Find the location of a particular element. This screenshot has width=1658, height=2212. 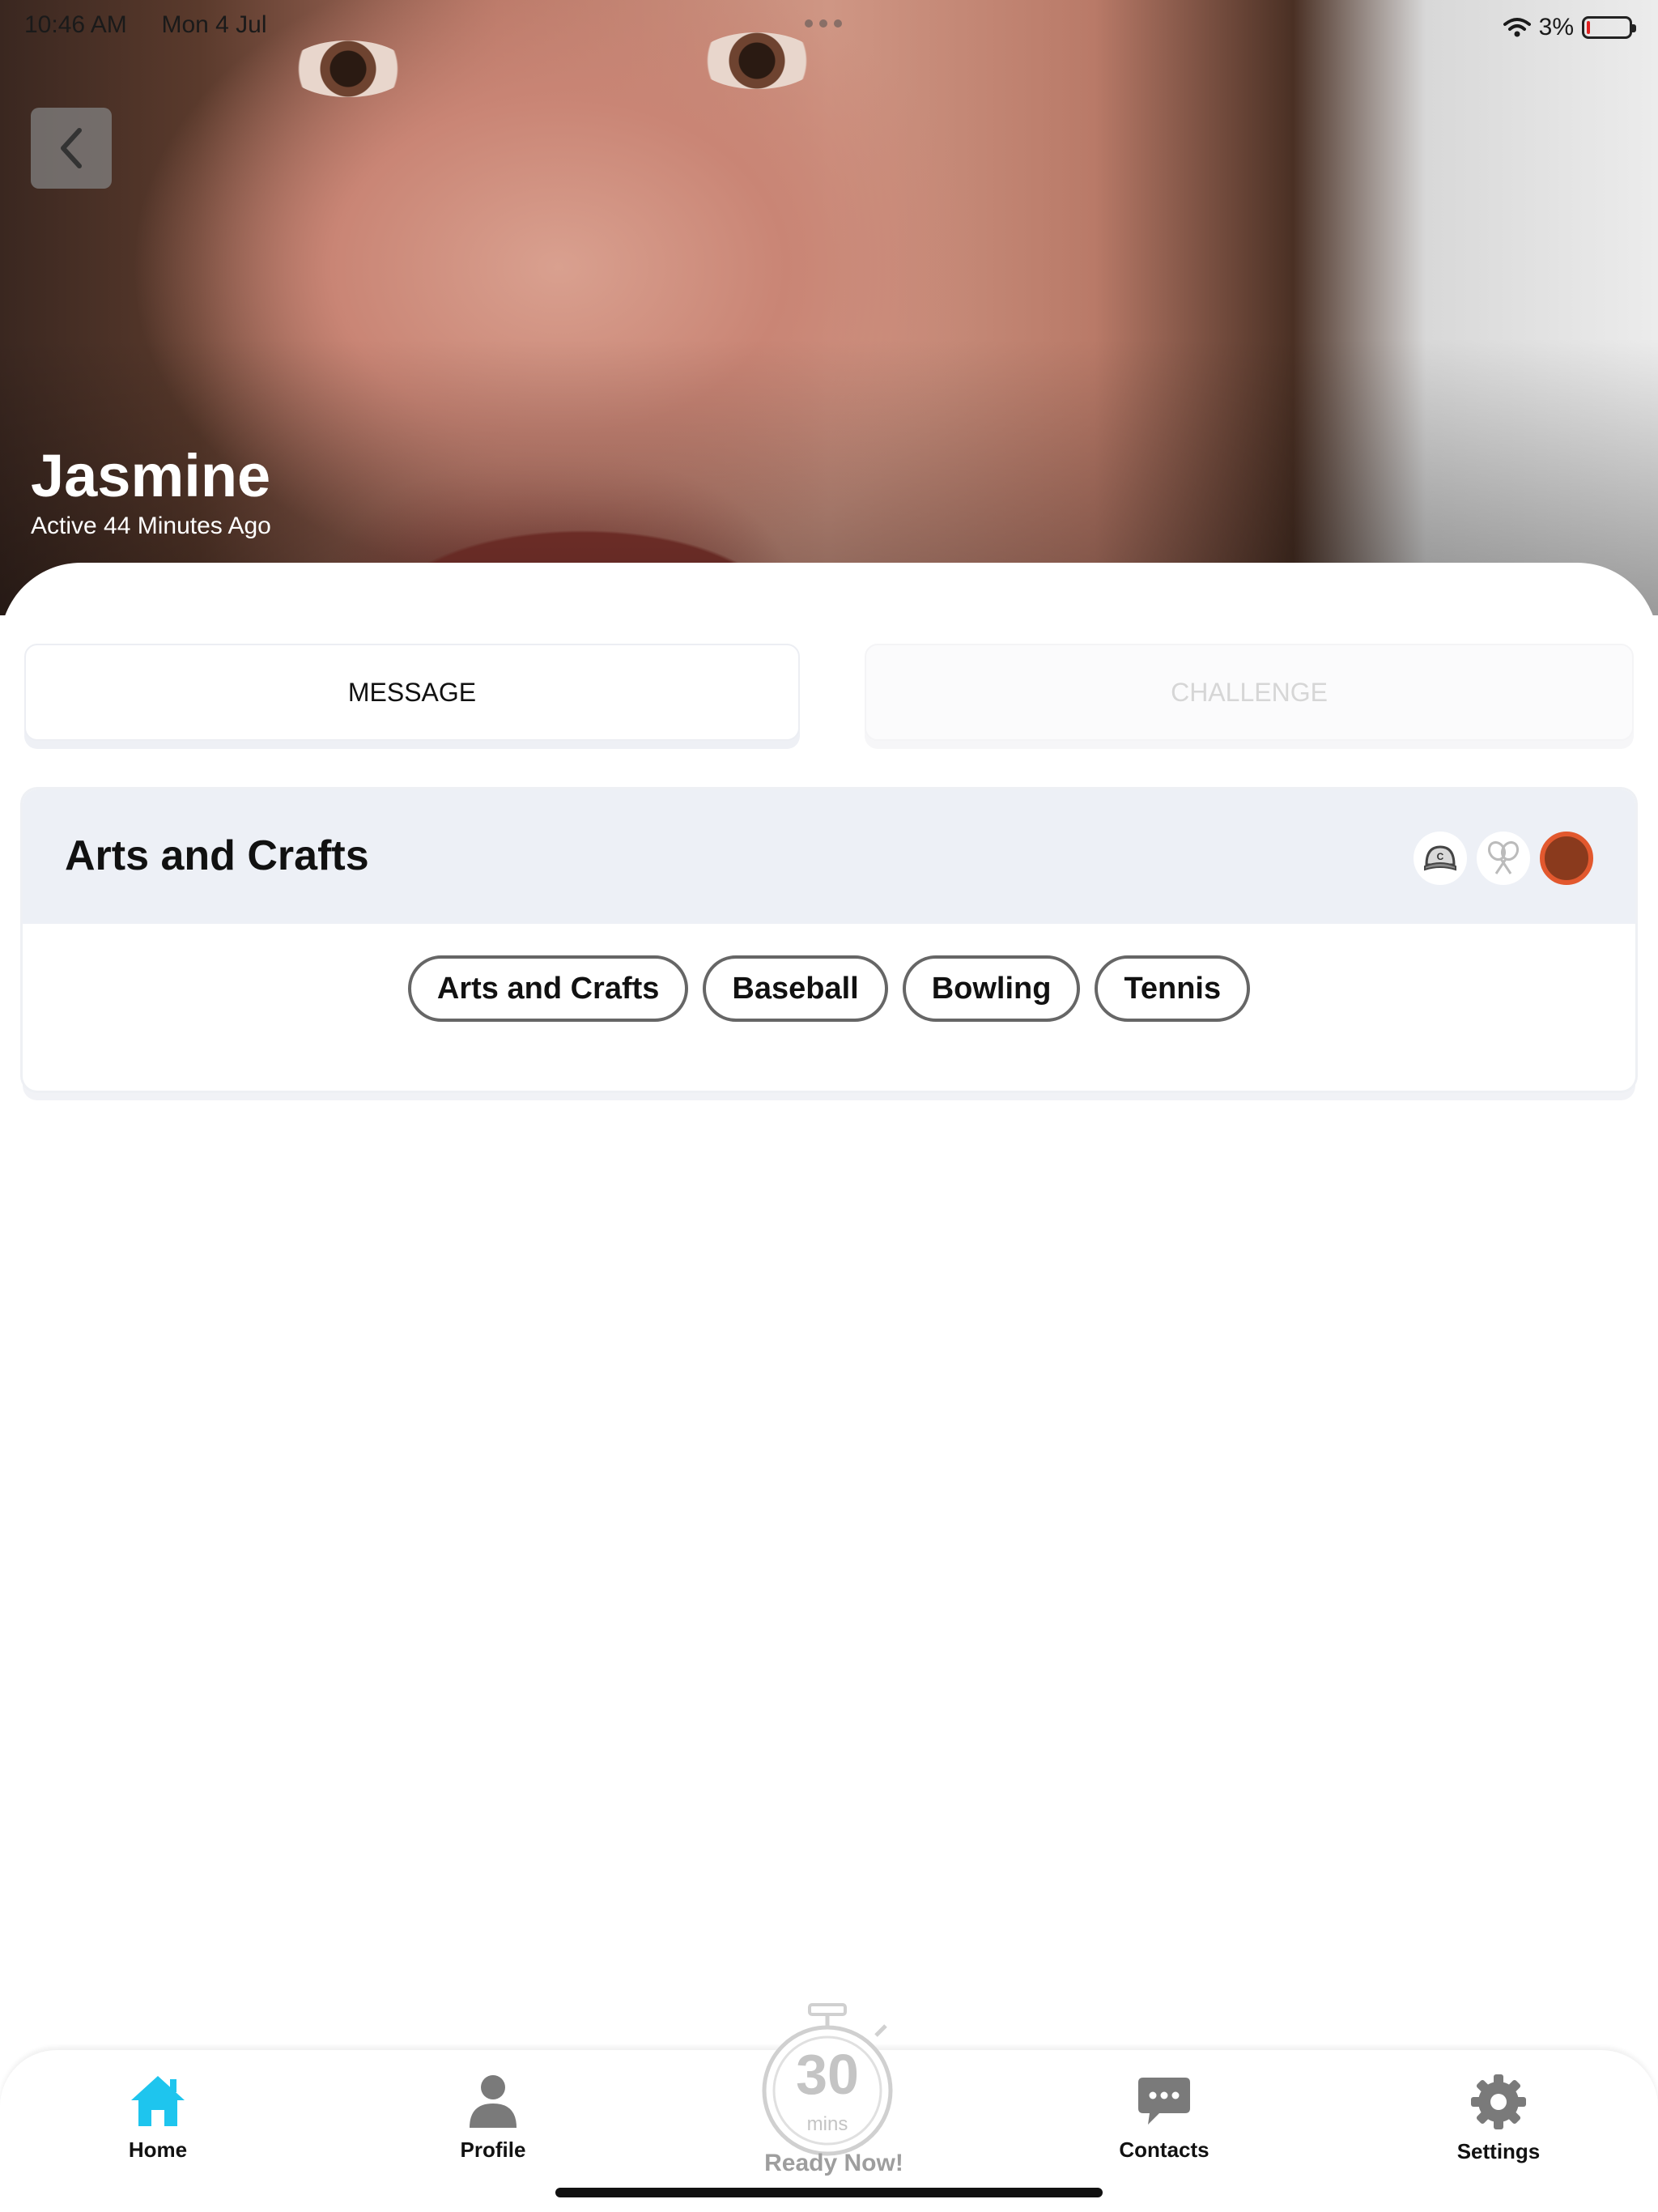

interest-tag: Arts and Crafts is located at coordinates (548, 989).